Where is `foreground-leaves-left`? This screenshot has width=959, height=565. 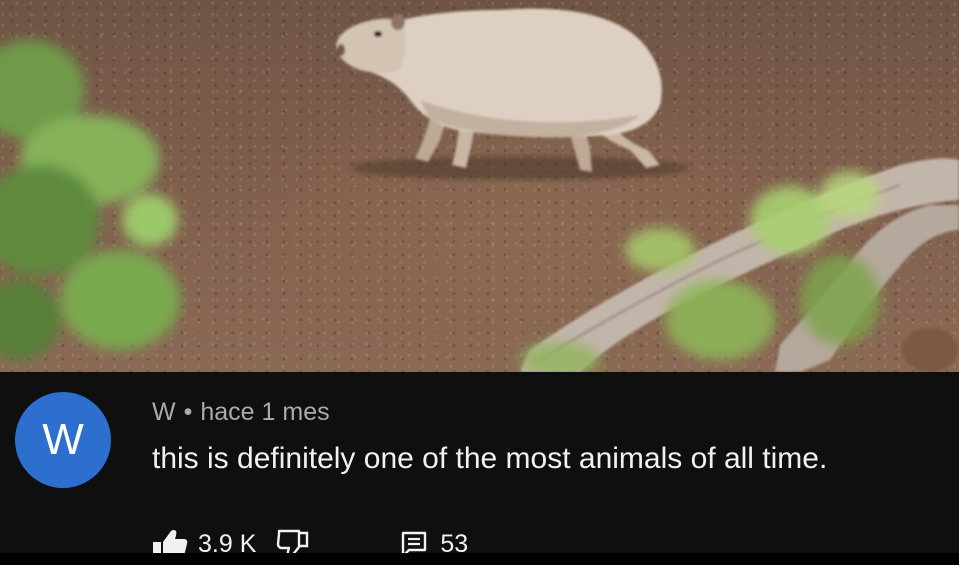 foreground-leaves-left is located at coordinates (90, 200).